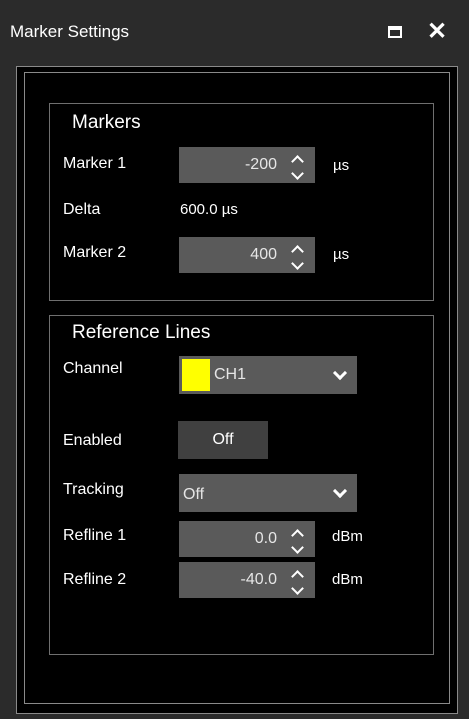  I want to click on enabled-toggle-button: Off, so click(223, 440).